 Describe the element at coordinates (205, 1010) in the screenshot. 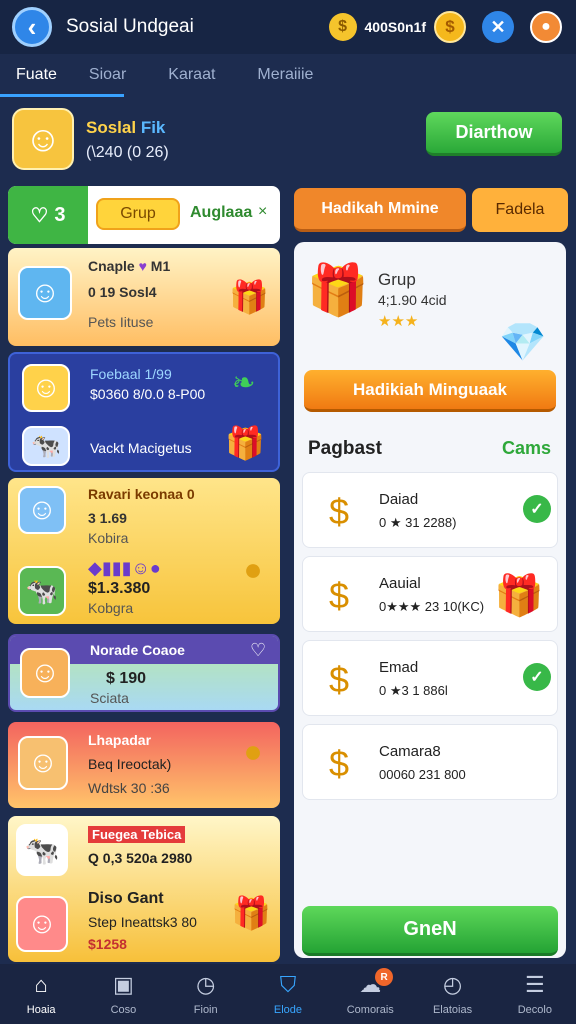

I see `nav-label: Fioin` at that location.